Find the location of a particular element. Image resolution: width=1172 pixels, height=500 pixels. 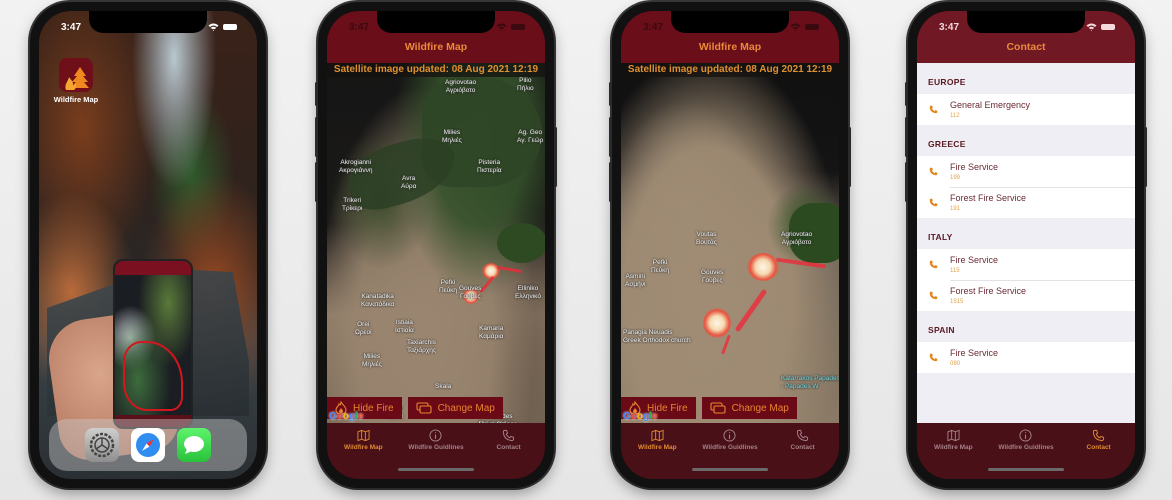

contact-row: Forest Fire Service 1515 is located at coordinates (1026, 295).